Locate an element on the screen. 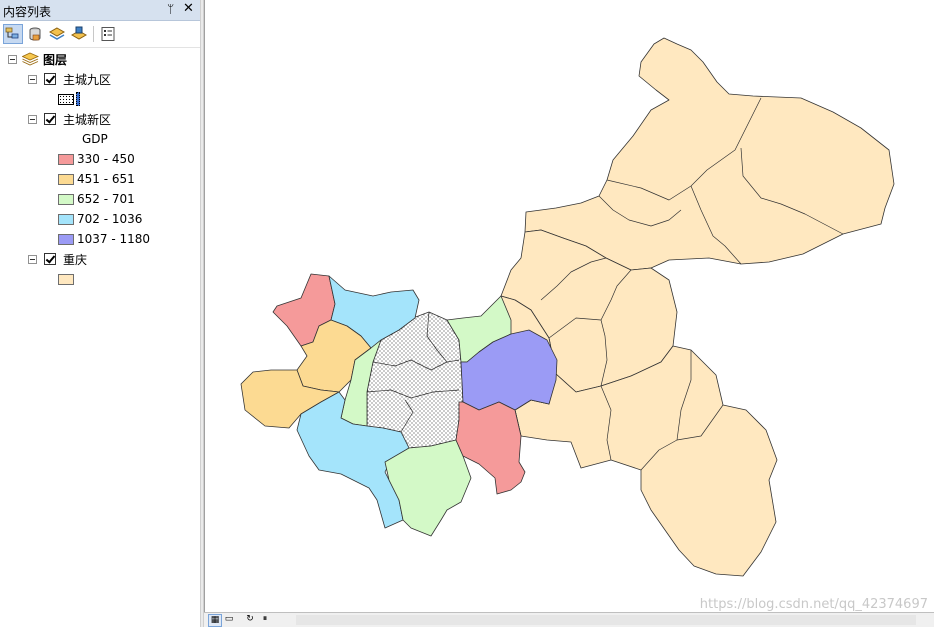 This screenshot has height=627, width=934. legend-field-row: GDP is located at coordinates (95, 139).